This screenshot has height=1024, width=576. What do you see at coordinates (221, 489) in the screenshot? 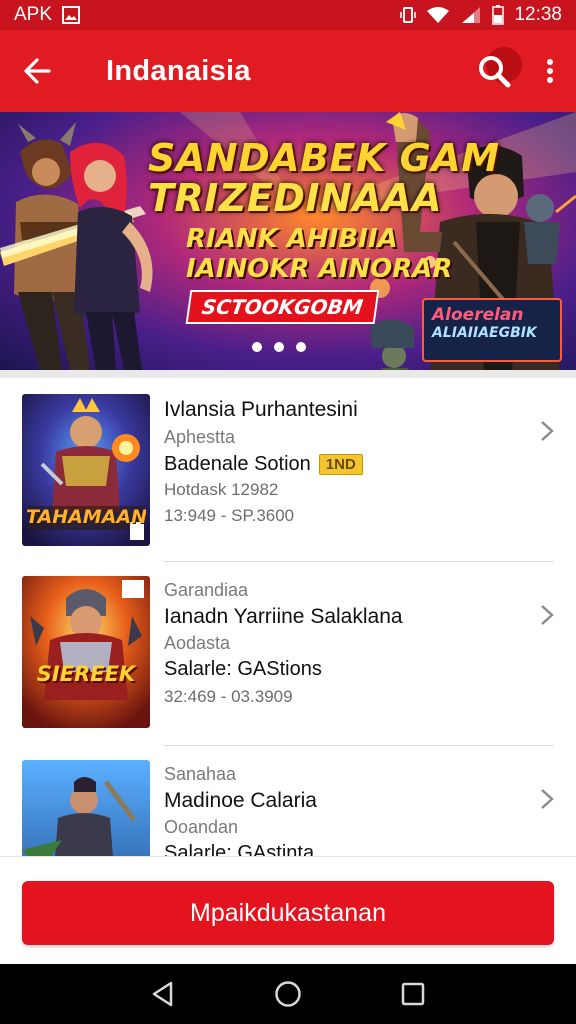
I see `item-detail: Hotdask 12982` at bounding box center [221, 489].